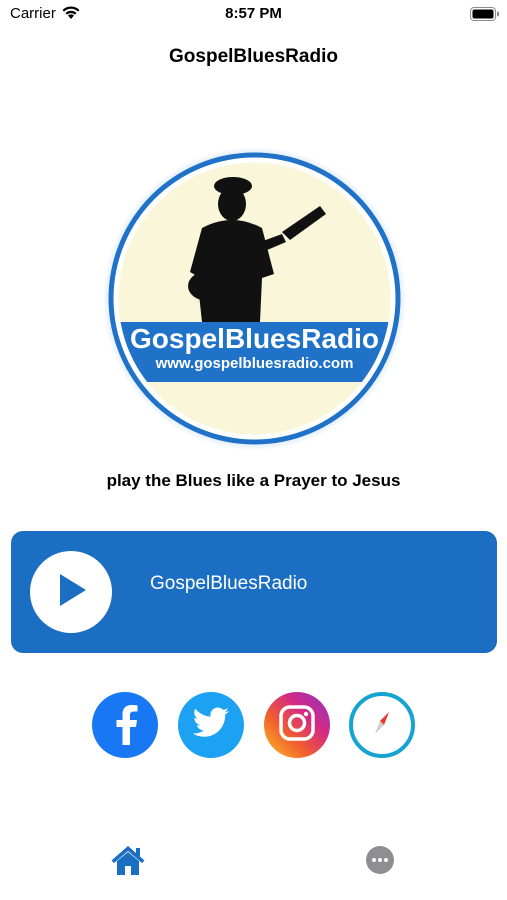 This screenshot has height=900, width=507. I want to click on safari-compass-icon, so click(382, 725).